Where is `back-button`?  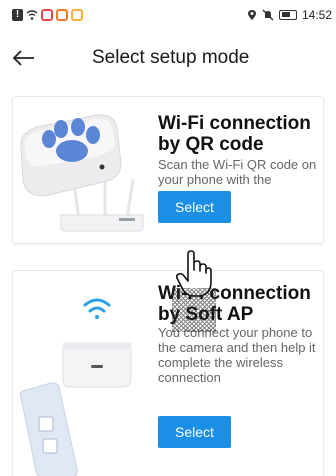 back-button is located at coordinates (24, 58).